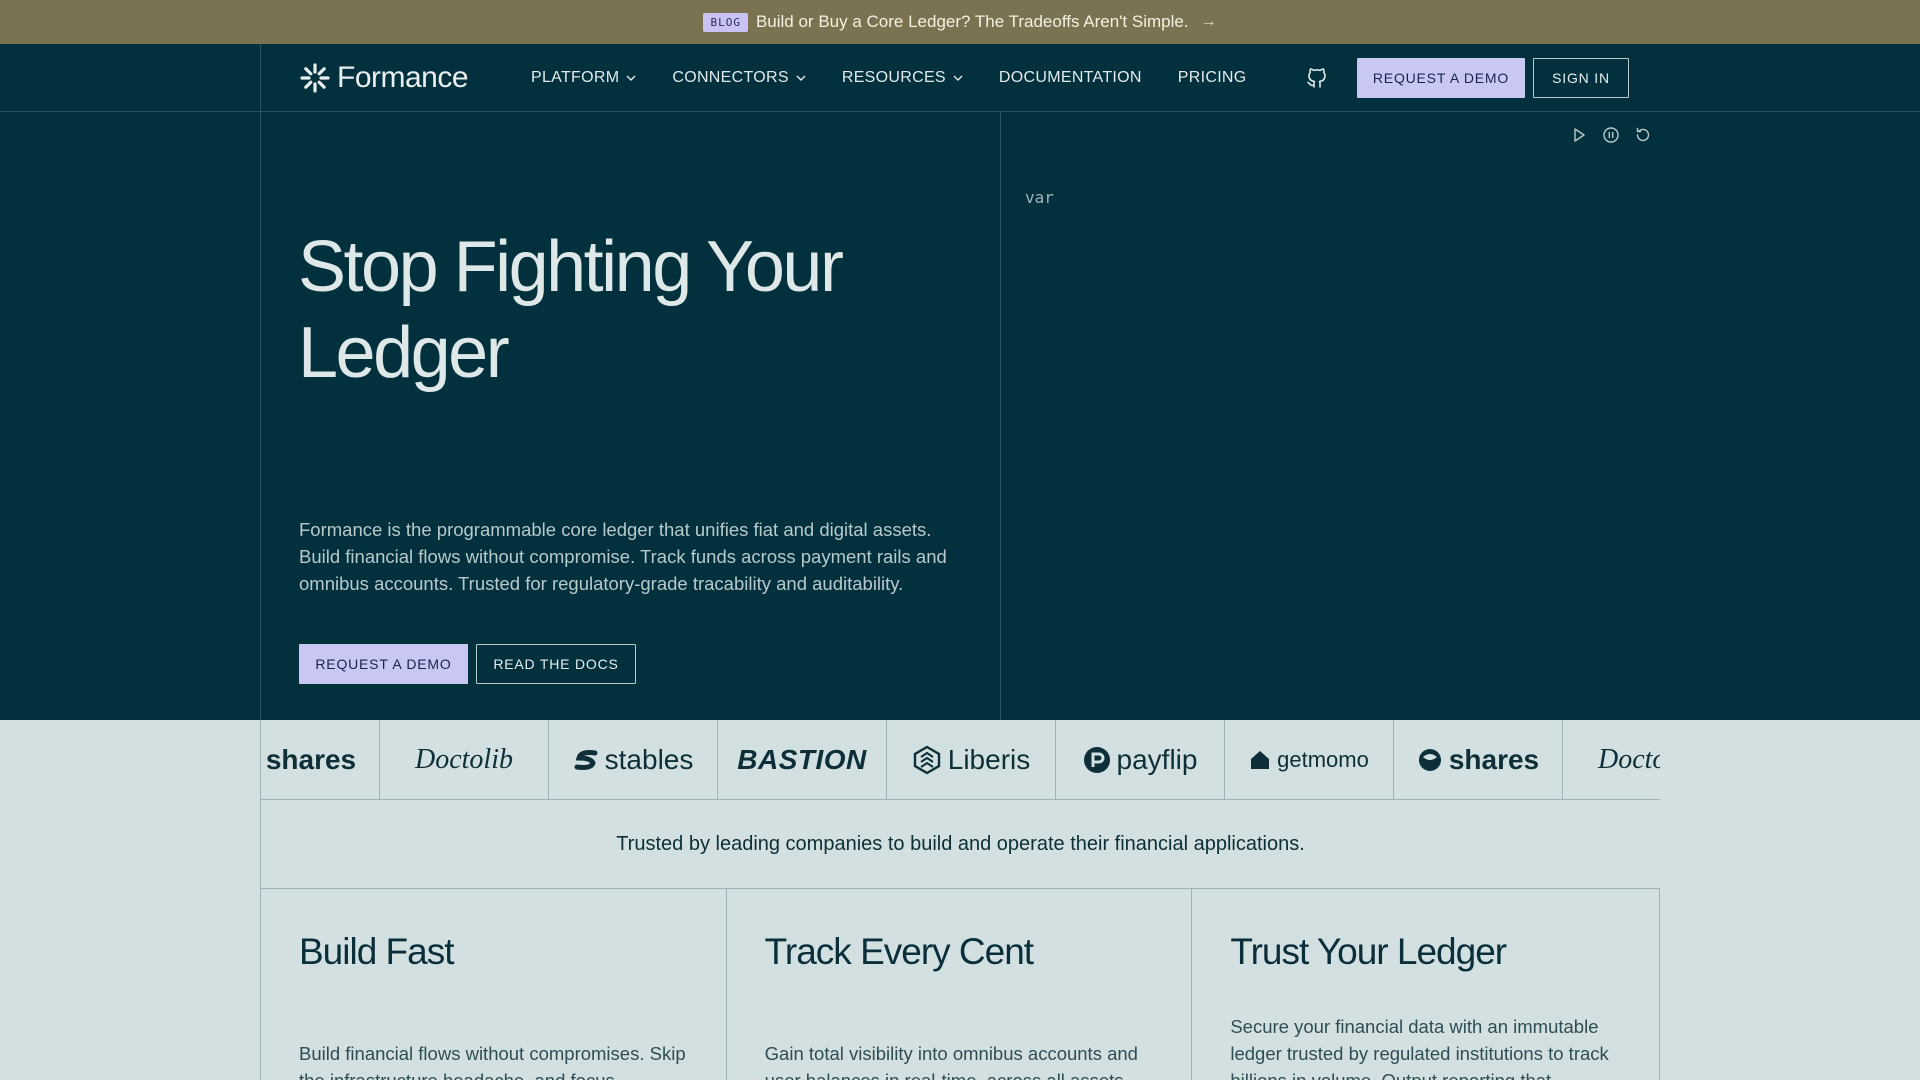  I want to click on shares-logo-icon, so click(1429, 760).